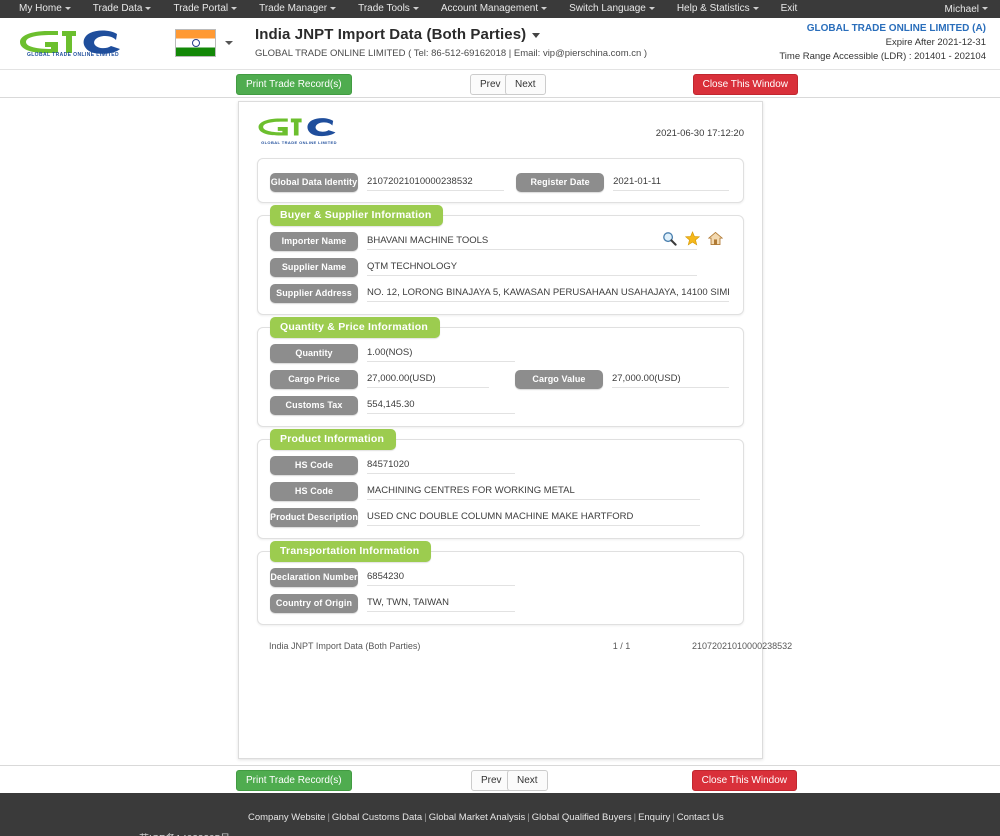 The height and width of the screenshot is (836, 1000). Describe the element at coordinates (184, 833) in the screenshot. I see `icp-license: 苏ICP备14033305号` at that location.